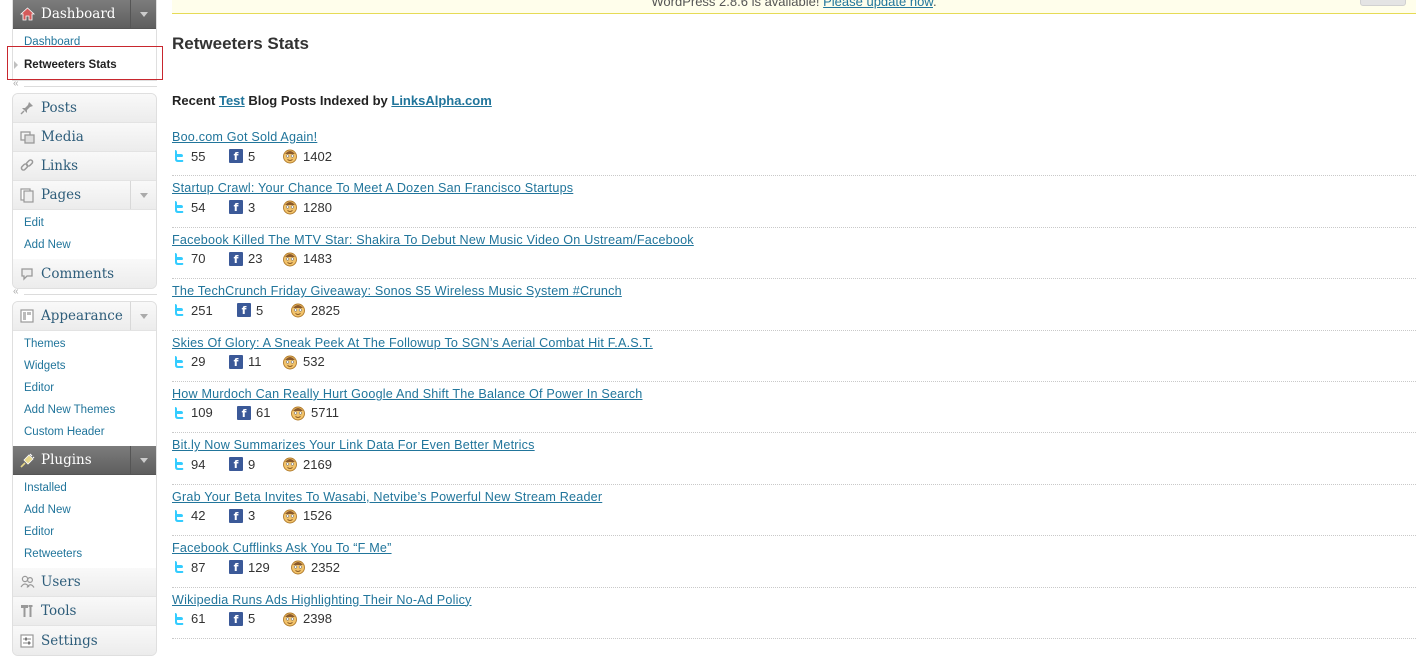  Describe the element at coordinates (84, 195) in the screenshot. I see `menu-pages: Pages` at that location.